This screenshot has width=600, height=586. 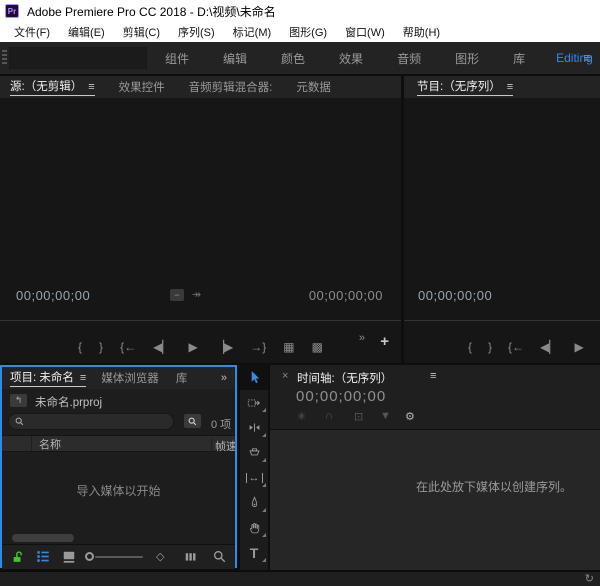 What do you see at coordinates (254, 477) in the screenshot?
I see `slip-tool: ↔` at bounding box center [254, 477].